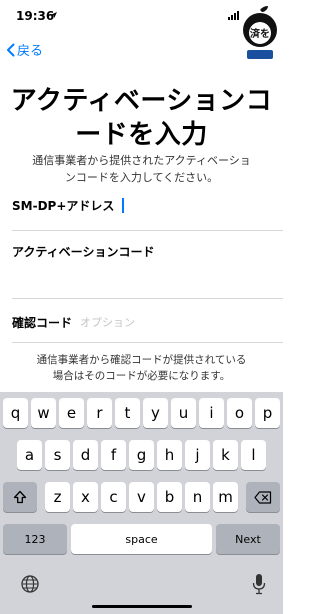  I want to click on key-a: a, so click(29, 455).